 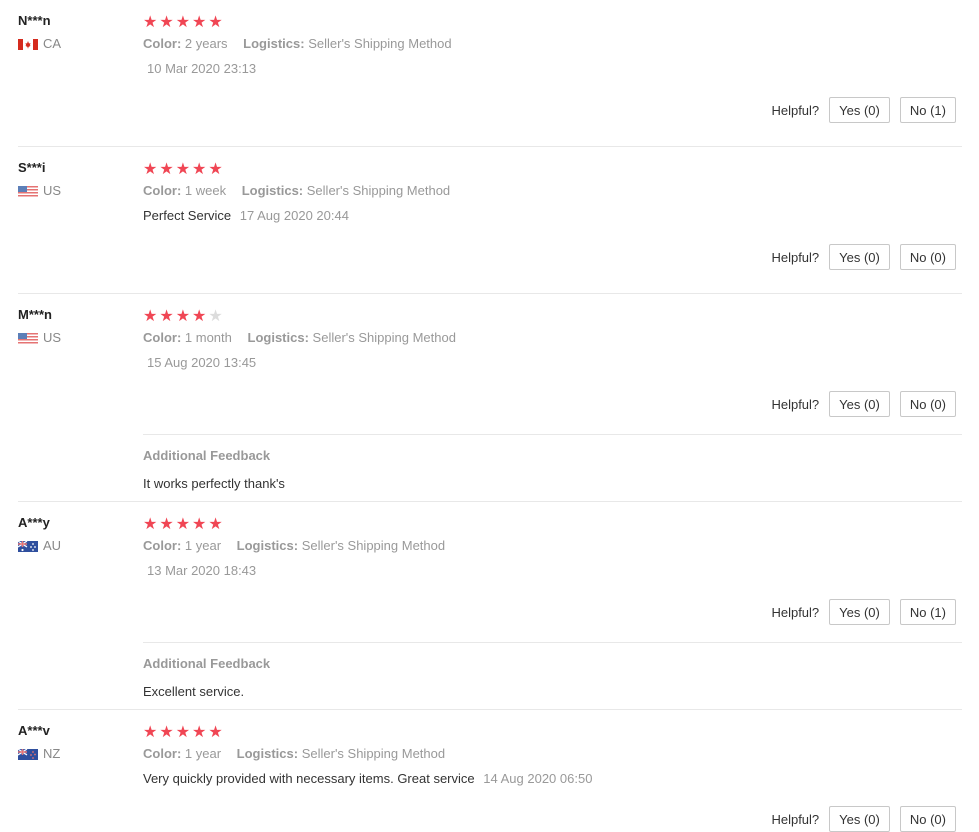 I want to click on reviewer-info: N***n CA, so click(x=73, y=32).